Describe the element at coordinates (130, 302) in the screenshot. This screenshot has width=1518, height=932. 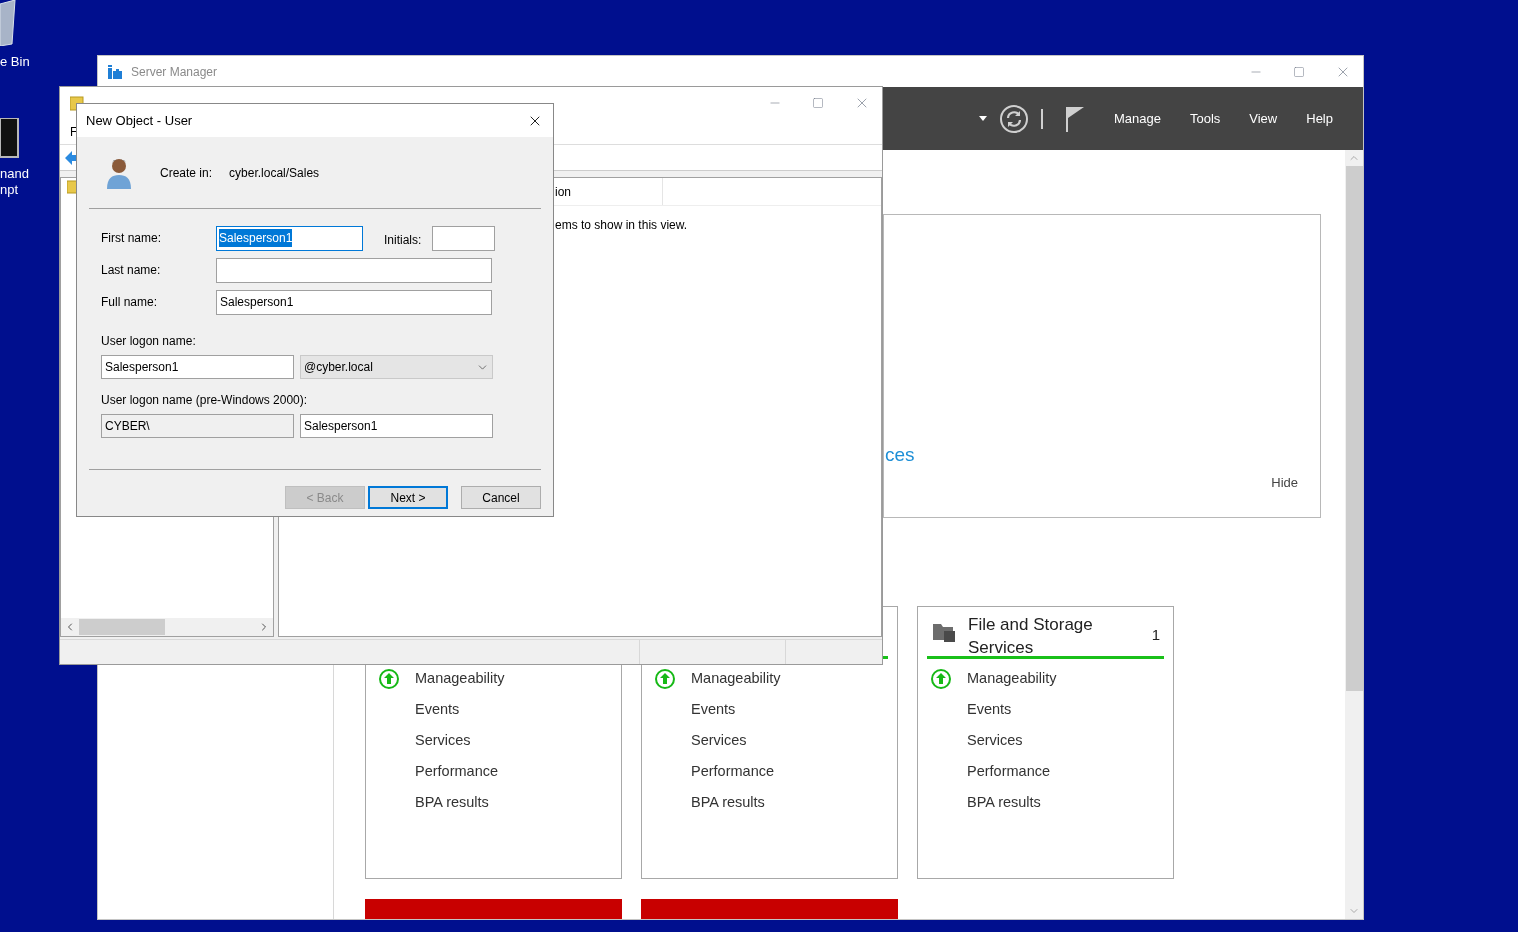
I see `field-label: Full name:` at that location.